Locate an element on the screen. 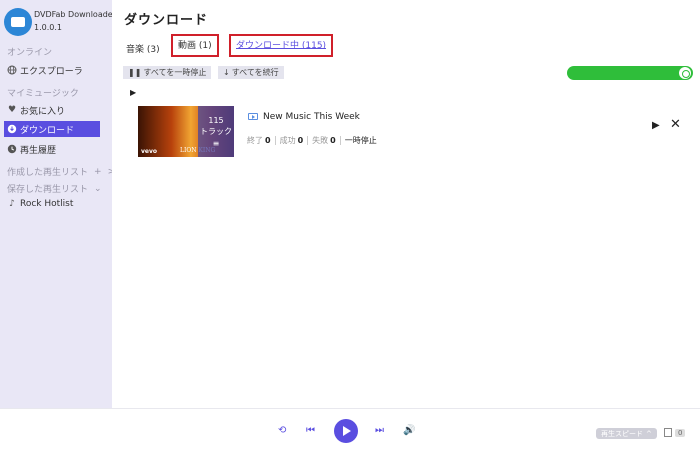 This screenshot has height=450, width=700. sidebar-item-history: 再生履歴 is located at coordinates (52, 149).